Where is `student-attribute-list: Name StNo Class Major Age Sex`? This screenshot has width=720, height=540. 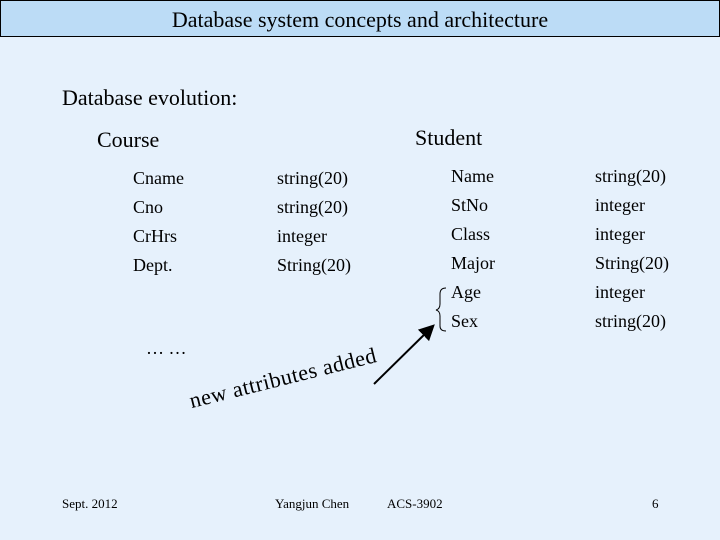 student-attribute-list: Name StNo Class Major Age Sex is located at coordinates (473, 249).